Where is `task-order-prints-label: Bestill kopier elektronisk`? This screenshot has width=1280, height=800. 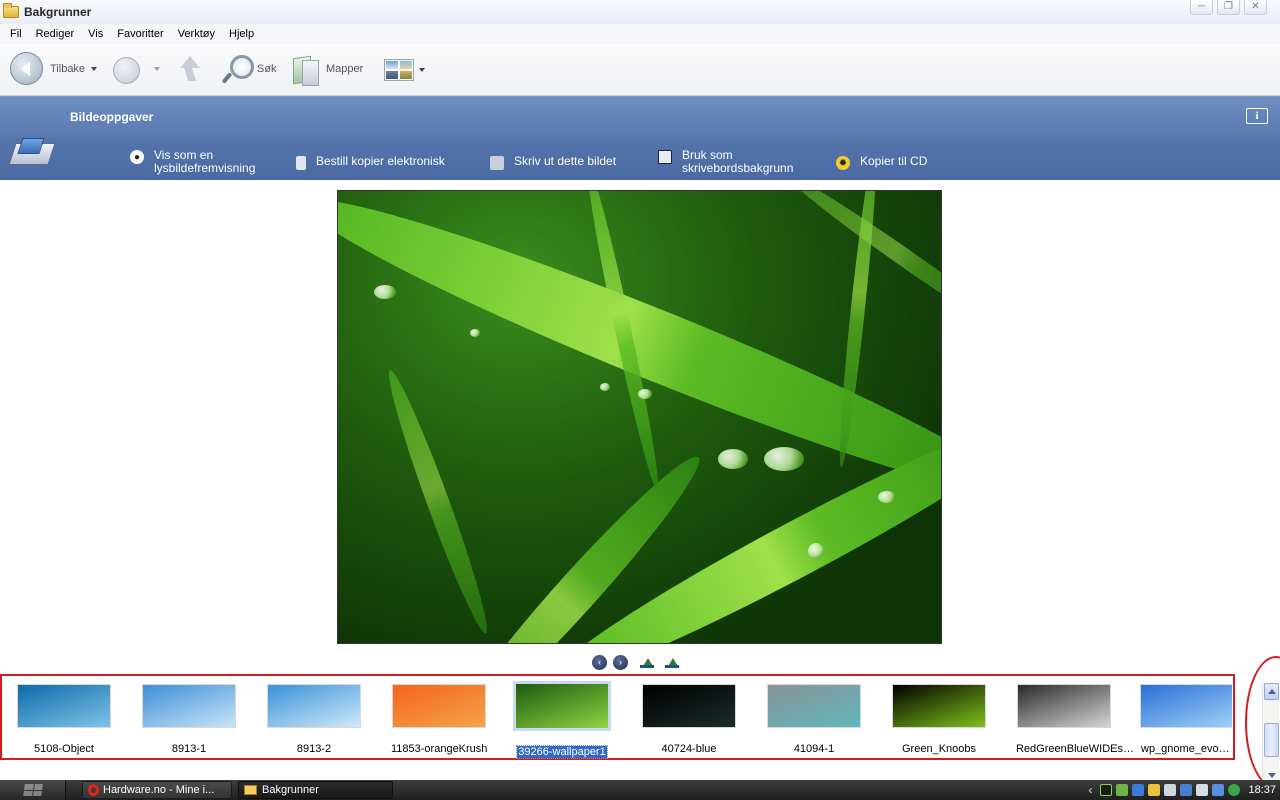
task-order-prints-label: Bestill kopier elektronisk is located at coordinates (380, 161).